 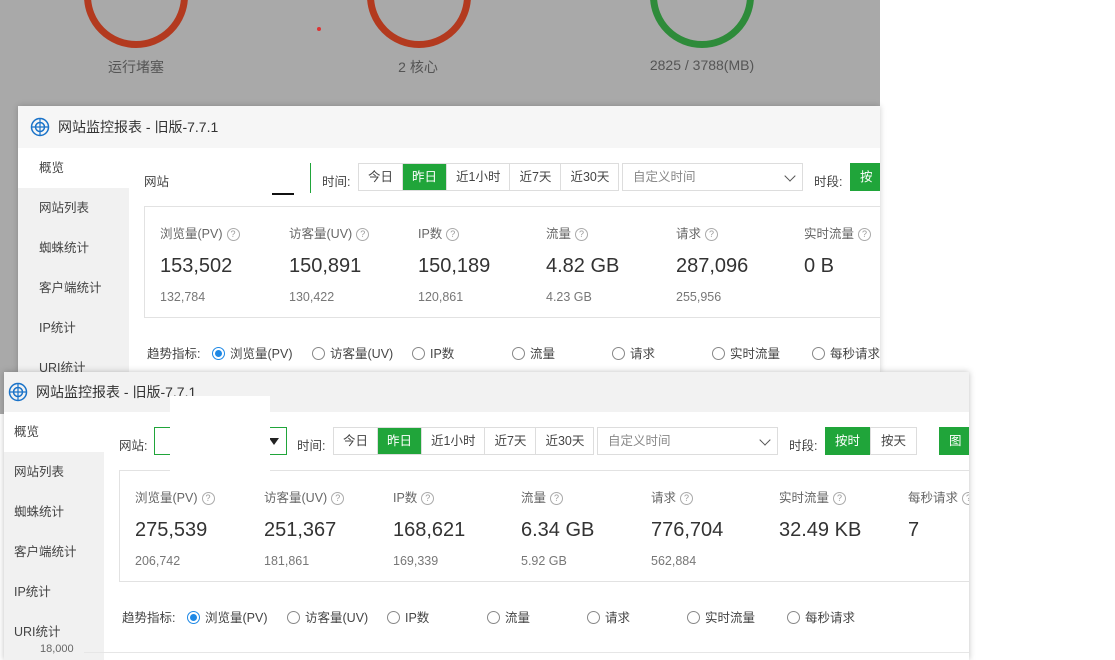 What do you see at coordinates (699, 297) in the screenshot?
I see `stat-prev: 255,956` at bounding box center [699, 297].